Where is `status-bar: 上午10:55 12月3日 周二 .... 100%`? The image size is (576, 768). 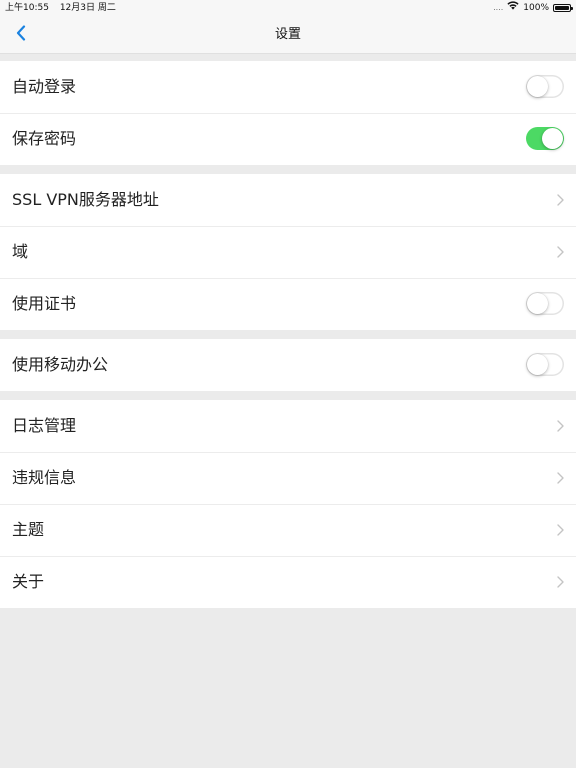 status-bar: 上午10:55 12月3日 周二 .... 100% is located at coordinates (288, 8).